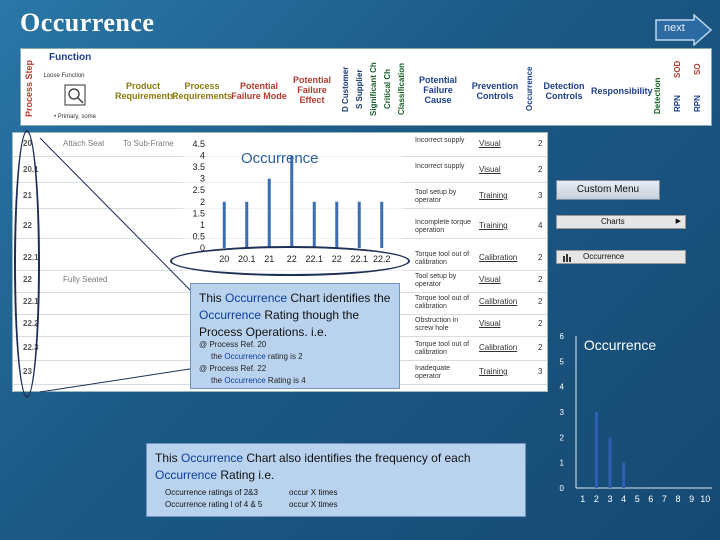  What do you see at coordinates (311, 90) in the screenshot?
I see `header-failure-effect: Potential Failure Effect` at bounding box center [311, 90].